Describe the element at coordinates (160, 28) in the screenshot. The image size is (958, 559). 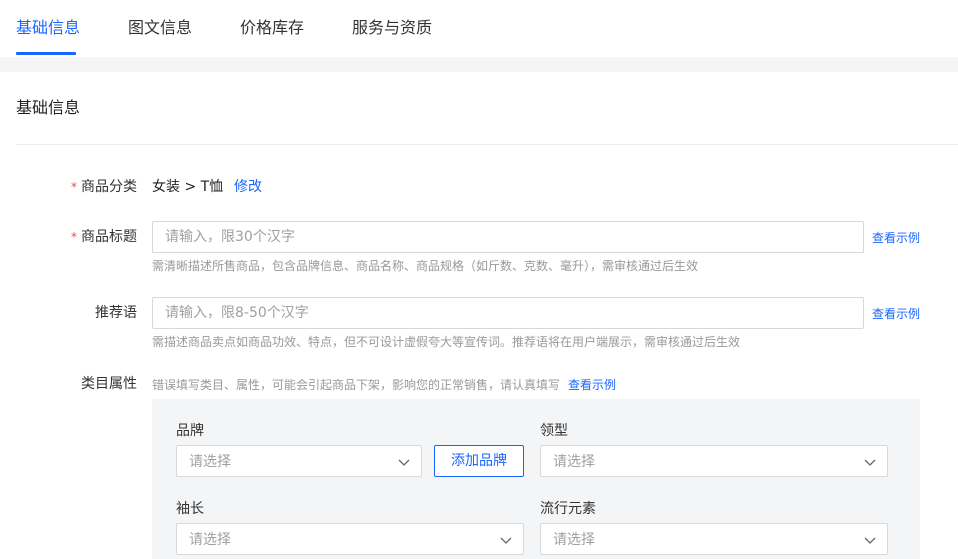
I see `tab-image-text-info: 图文信息` at that location.